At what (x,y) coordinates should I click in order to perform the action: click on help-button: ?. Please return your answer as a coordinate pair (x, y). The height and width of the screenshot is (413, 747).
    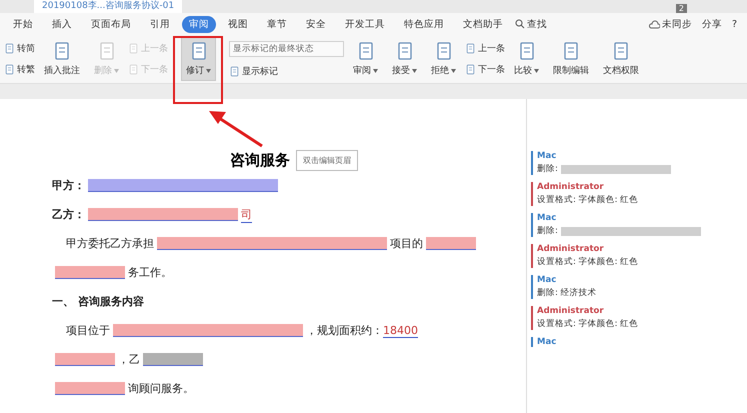
    Looking at the image, I should click on (734, 24).